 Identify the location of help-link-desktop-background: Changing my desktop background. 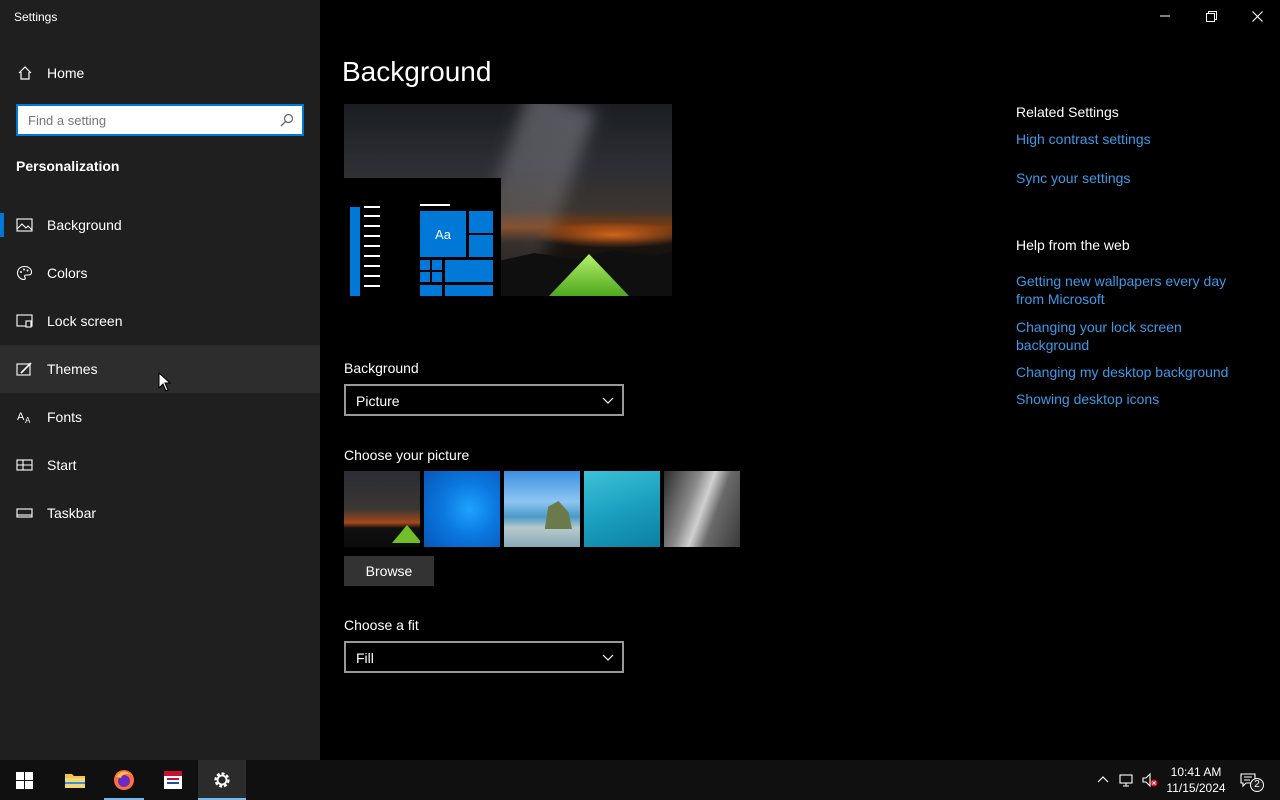
(1131, 372).